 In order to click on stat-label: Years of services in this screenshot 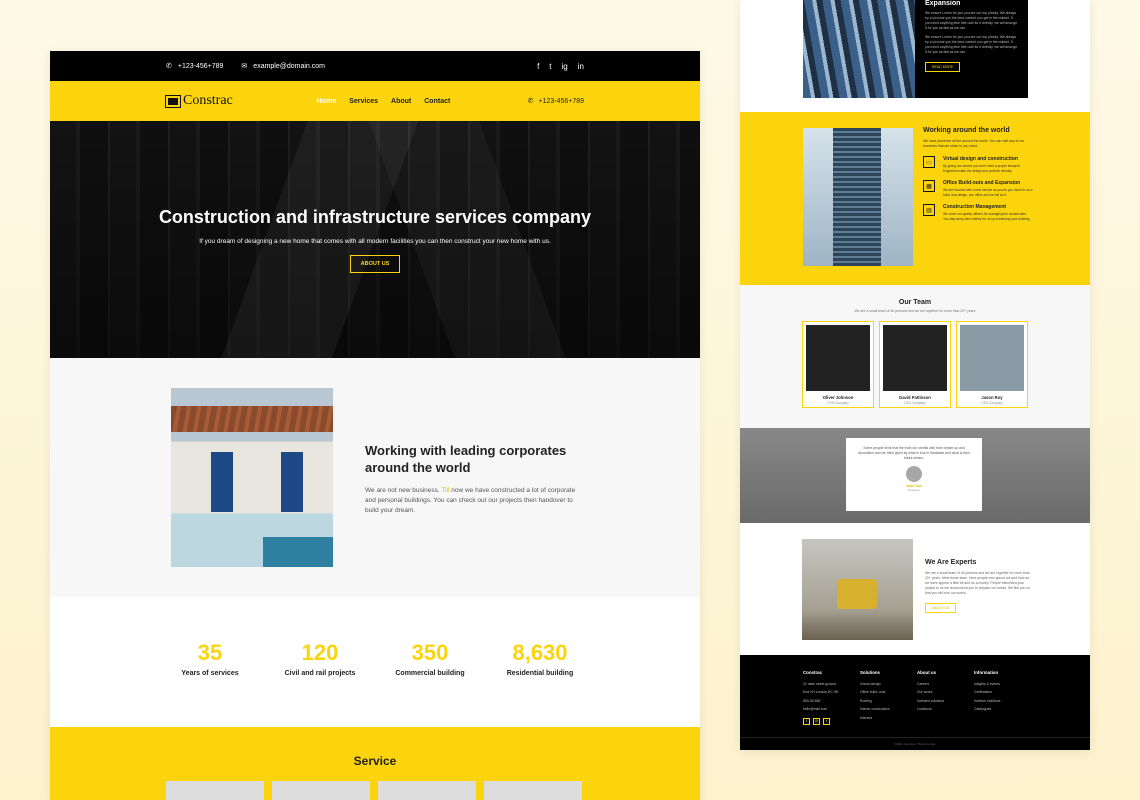, I will do `click(210, 673)`.